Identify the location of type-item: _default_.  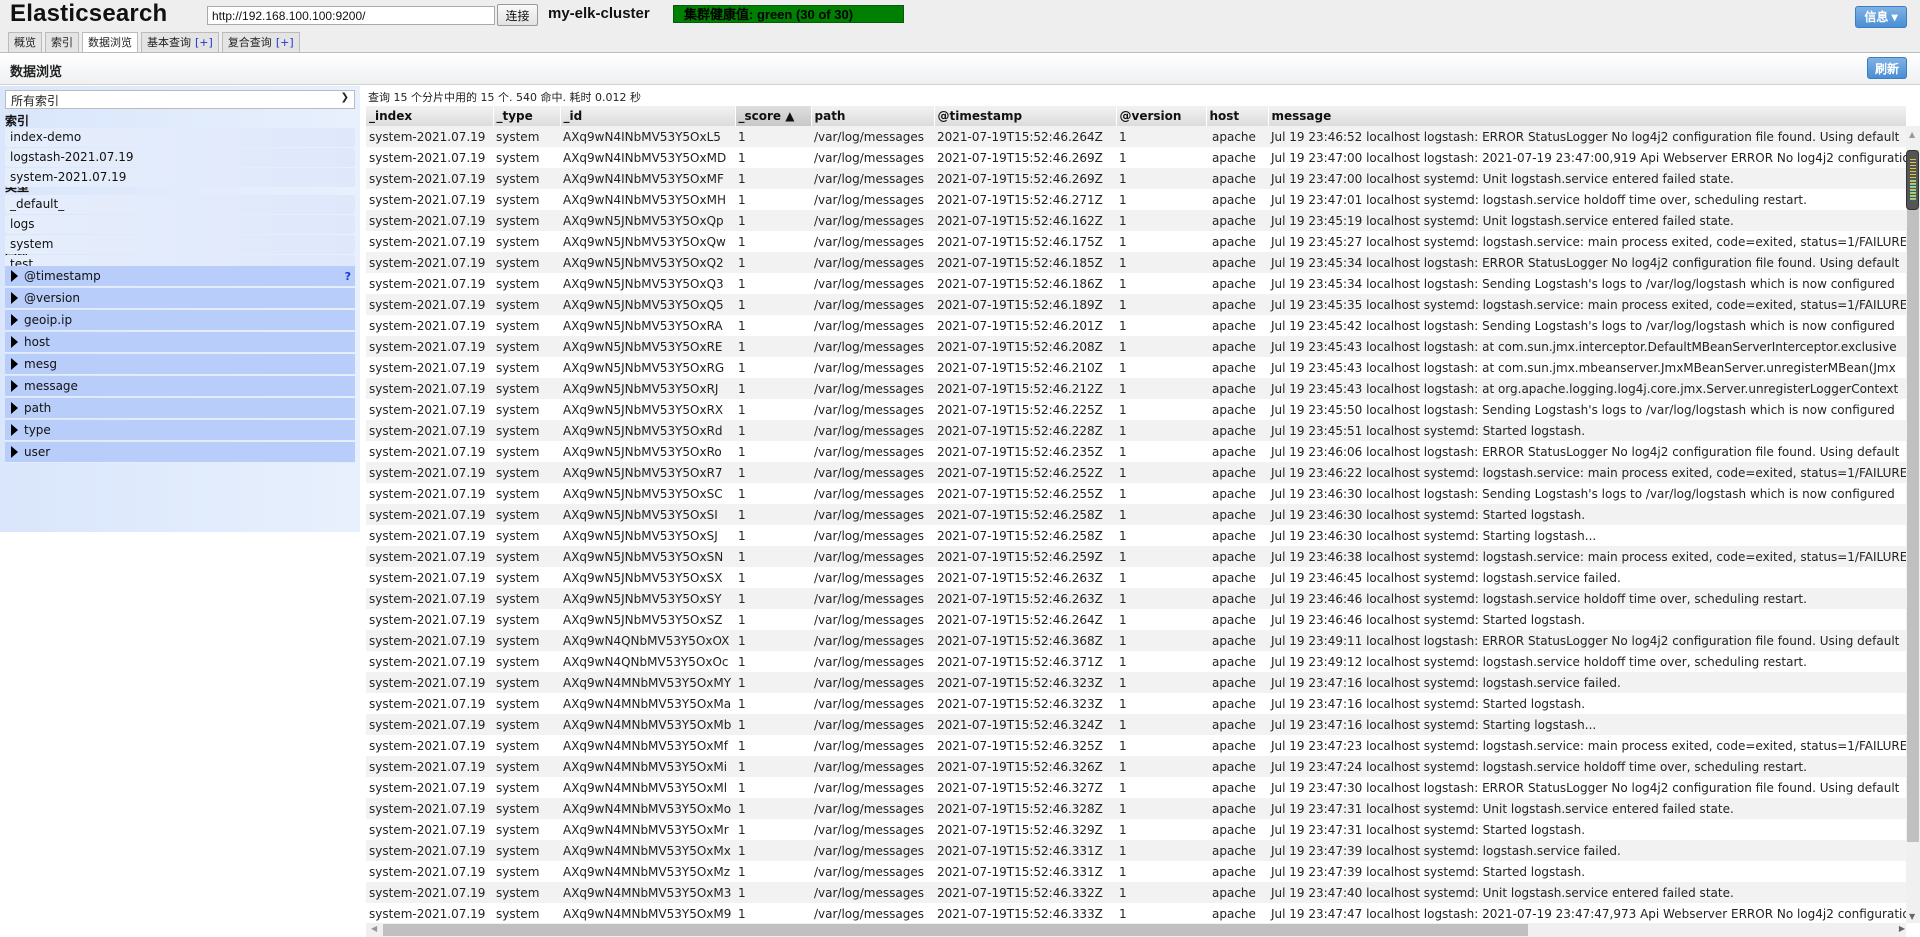
(180, 204).